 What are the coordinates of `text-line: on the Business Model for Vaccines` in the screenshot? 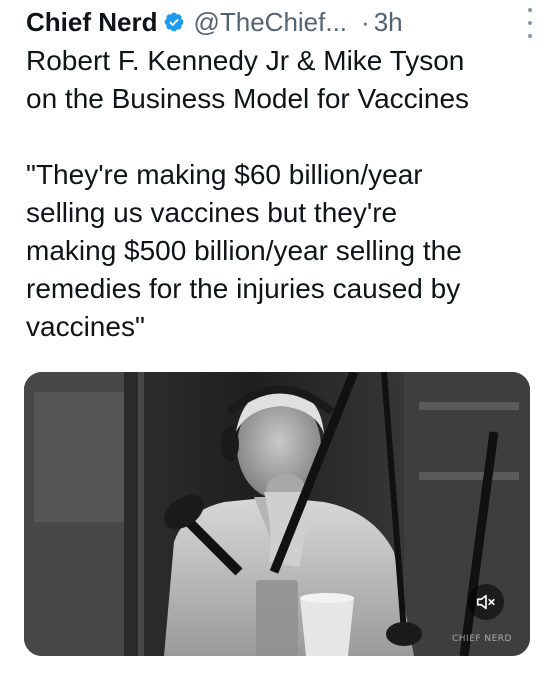 It's located at (248, 98).